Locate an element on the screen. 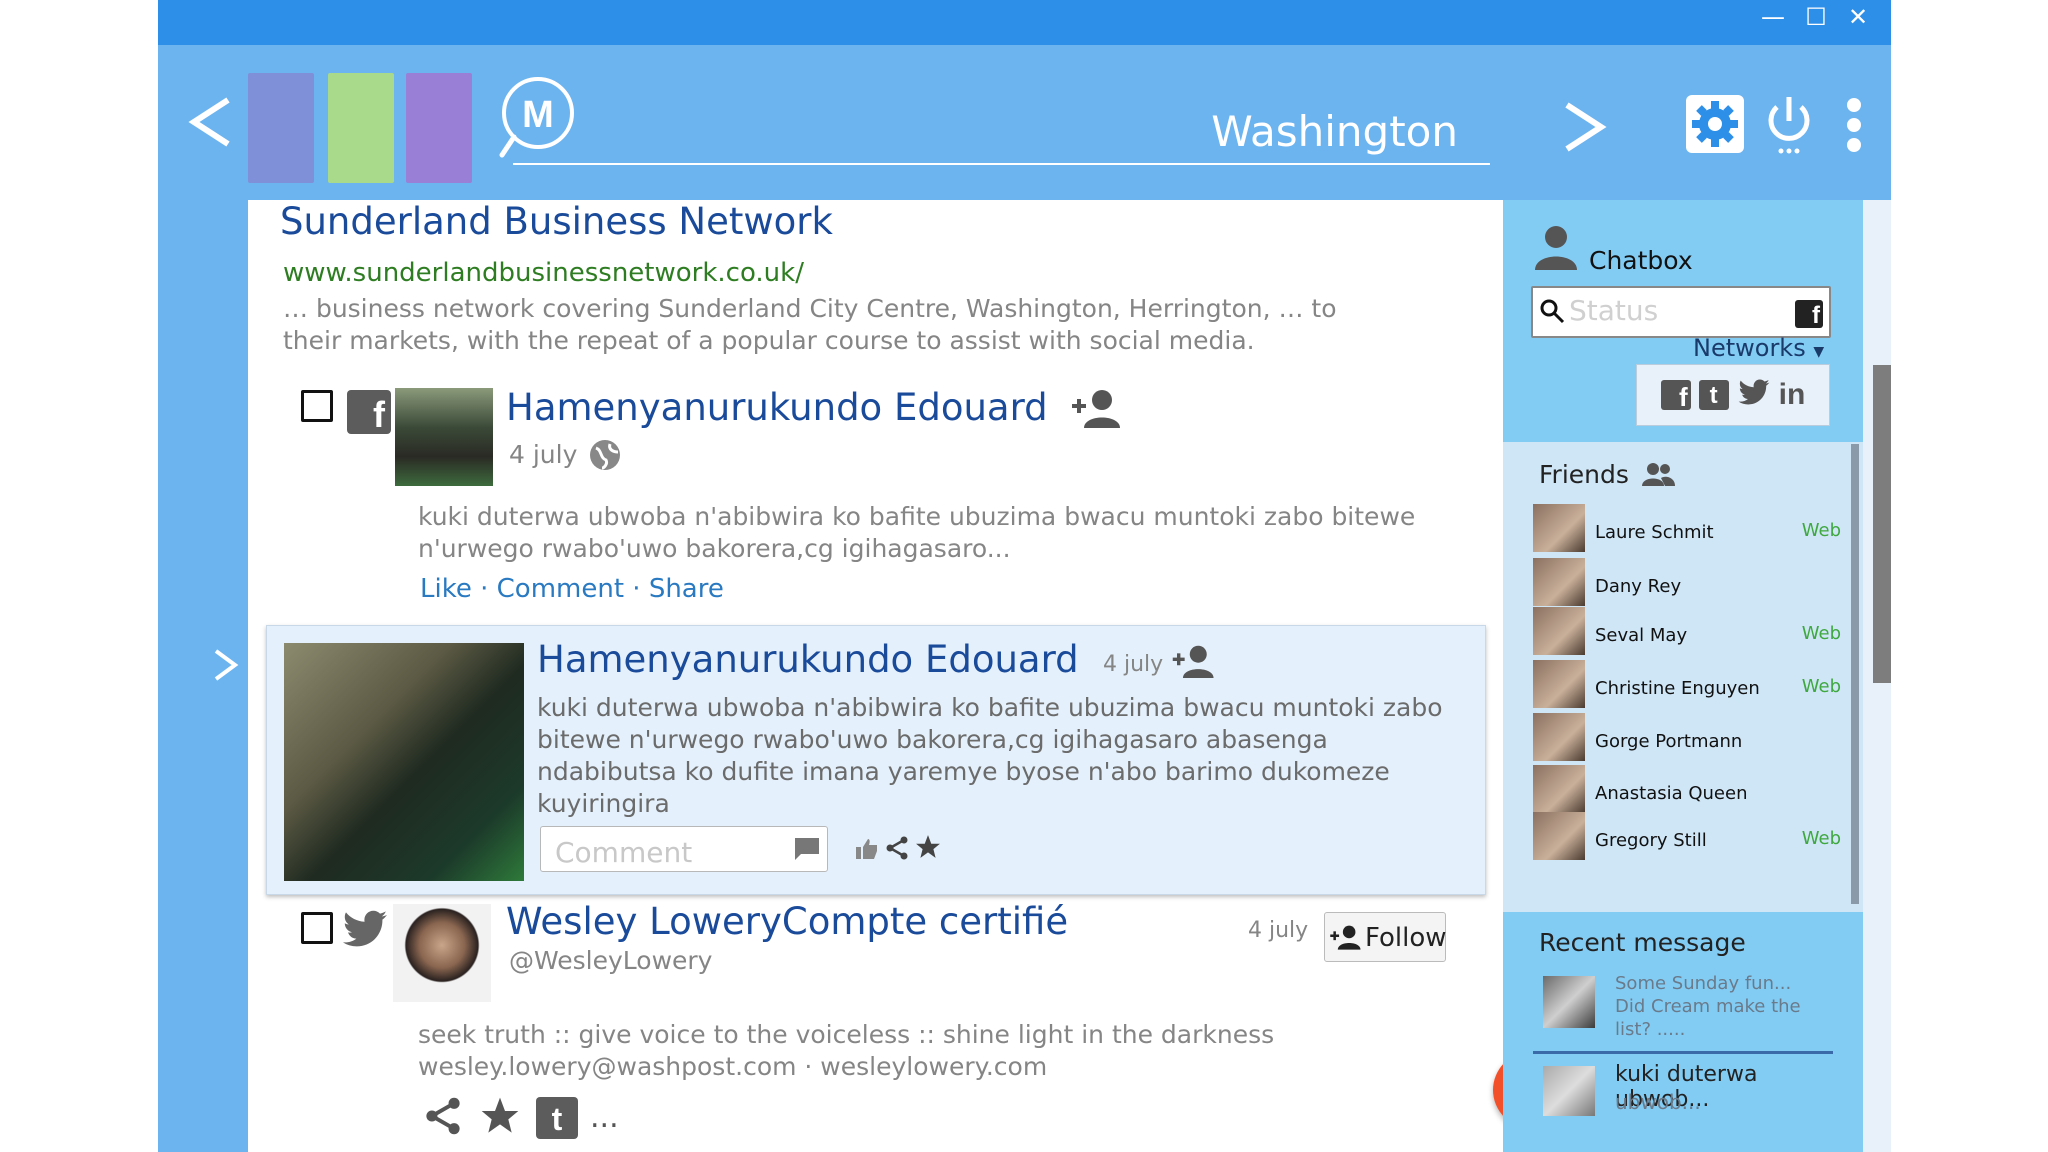 Image resolution: width=2048 pixels, height=1152 pixels. user-icon is located at coordinates (1556, 249).